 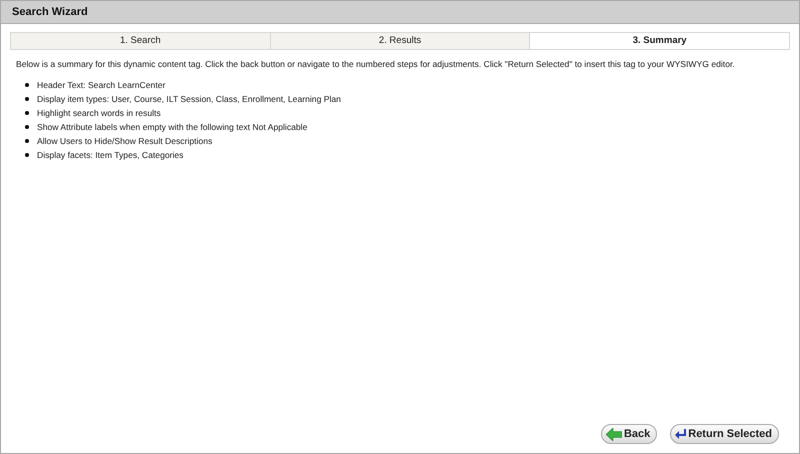 I want to click on step-tab: 2. Results, so click(x=400, y=41).